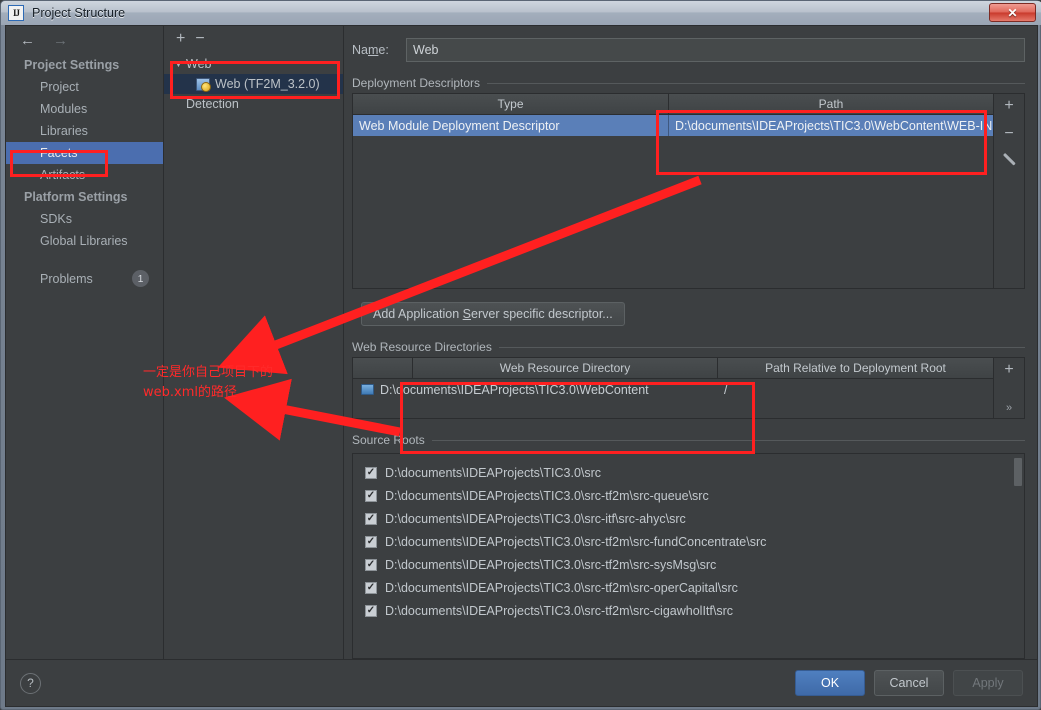 This screenshot has height=710, width=1041. Describe the element at coordinates (72, 65) in the screenshot. I see `sidebar-group-project-settings: Project Settings` at that location.